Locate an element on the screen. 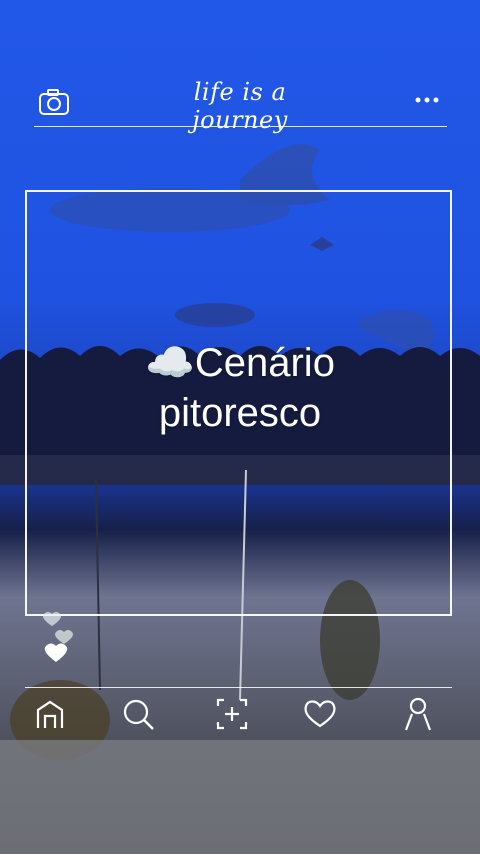 Image resolution: width=480 pixels, height=854 pixels. nav-likes is located at coordinates (320, 714).